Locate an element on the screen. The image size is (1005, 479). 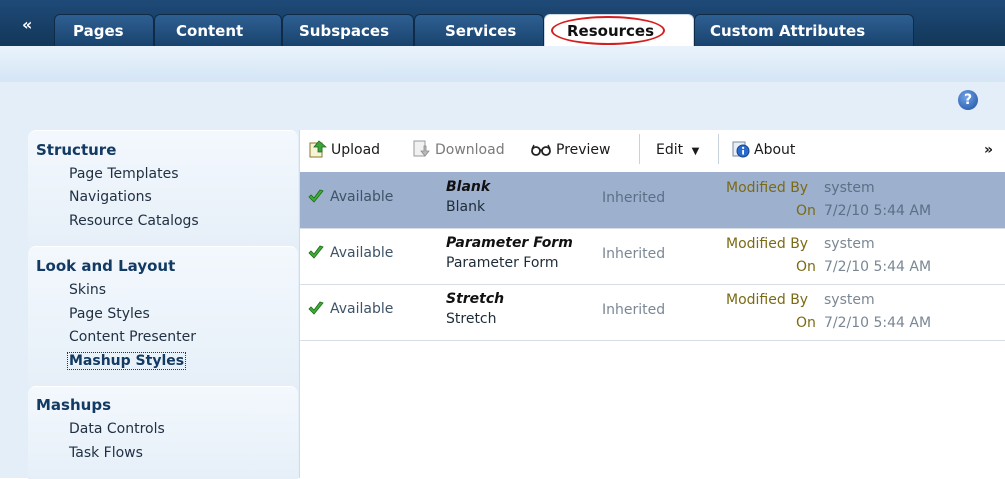
download-icon is located at coordinates (421, 148).